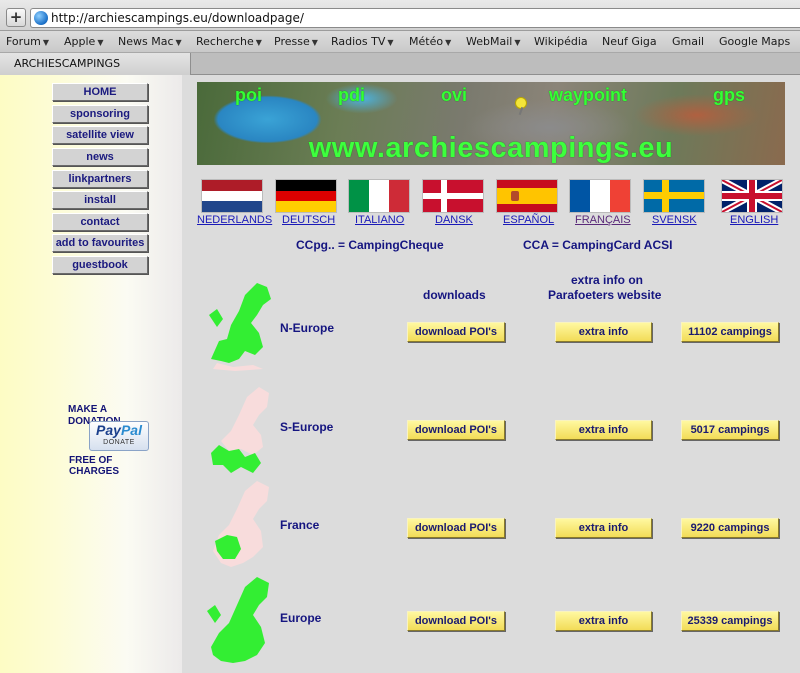  I want to click on bookmark-gmail: Gmail, so click(688, 42).